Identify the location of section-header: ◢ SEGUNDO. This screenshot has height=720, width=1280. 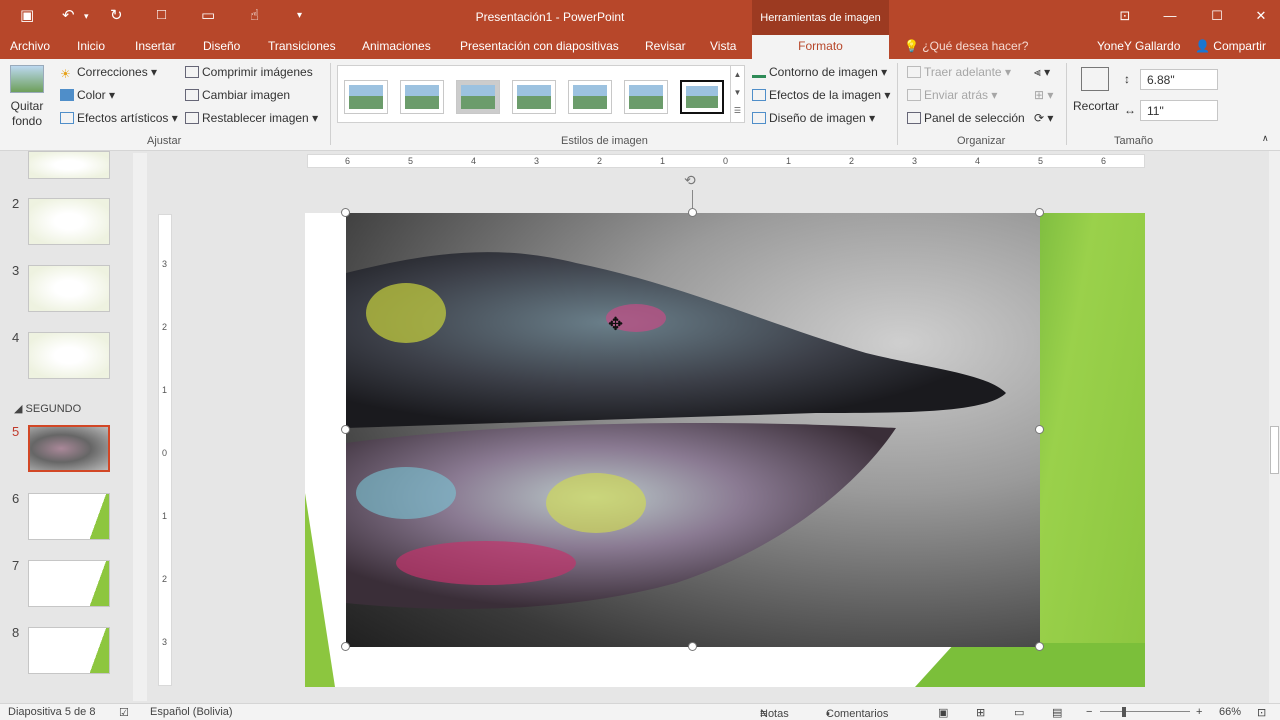
(47, 408).